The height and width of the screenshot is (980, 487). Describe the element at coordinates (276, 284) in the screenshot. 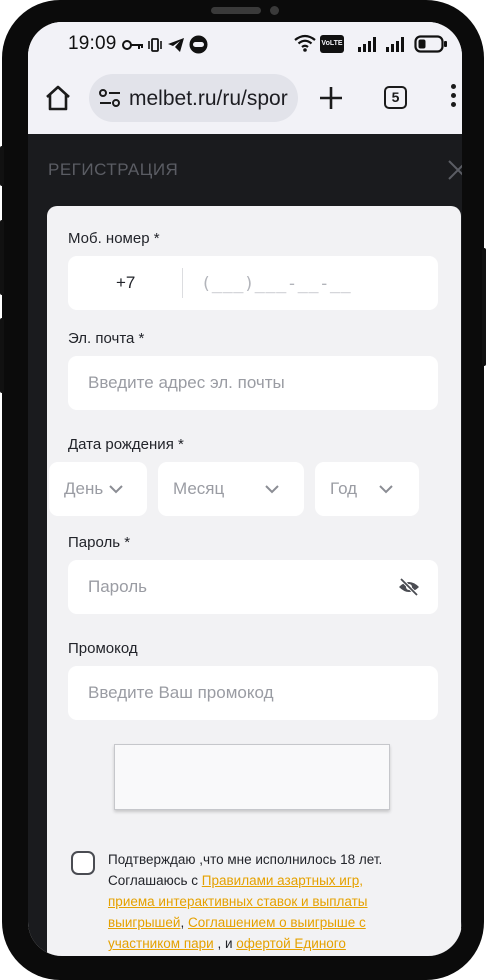

I see `phone-input: (___)___-__-__` at that location.